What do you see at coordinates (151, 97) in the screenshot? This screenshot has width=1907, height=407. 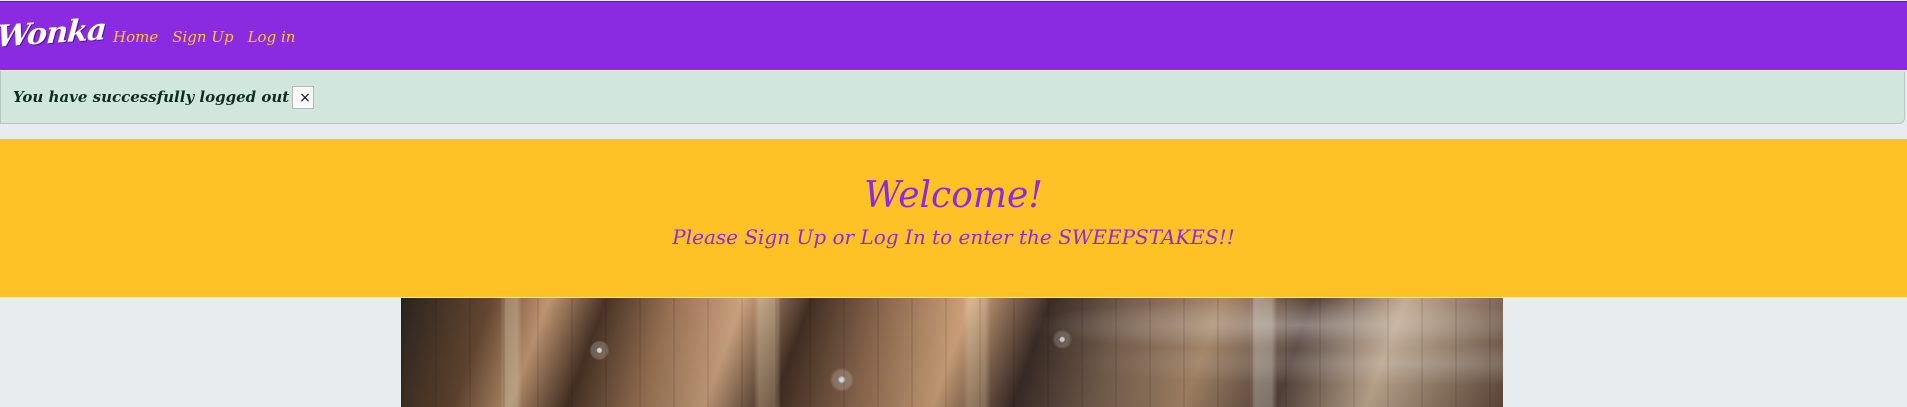 I see `alert-message: You have successfully logged out` at bounding box center [151, 97].